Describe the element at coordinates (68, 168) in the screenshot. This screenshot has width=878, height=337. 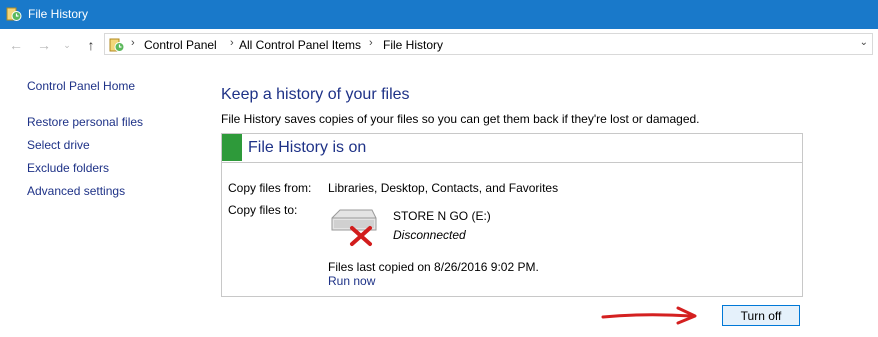
I see `sidebar-link-exclude-folders: Exclude folders` at that location.